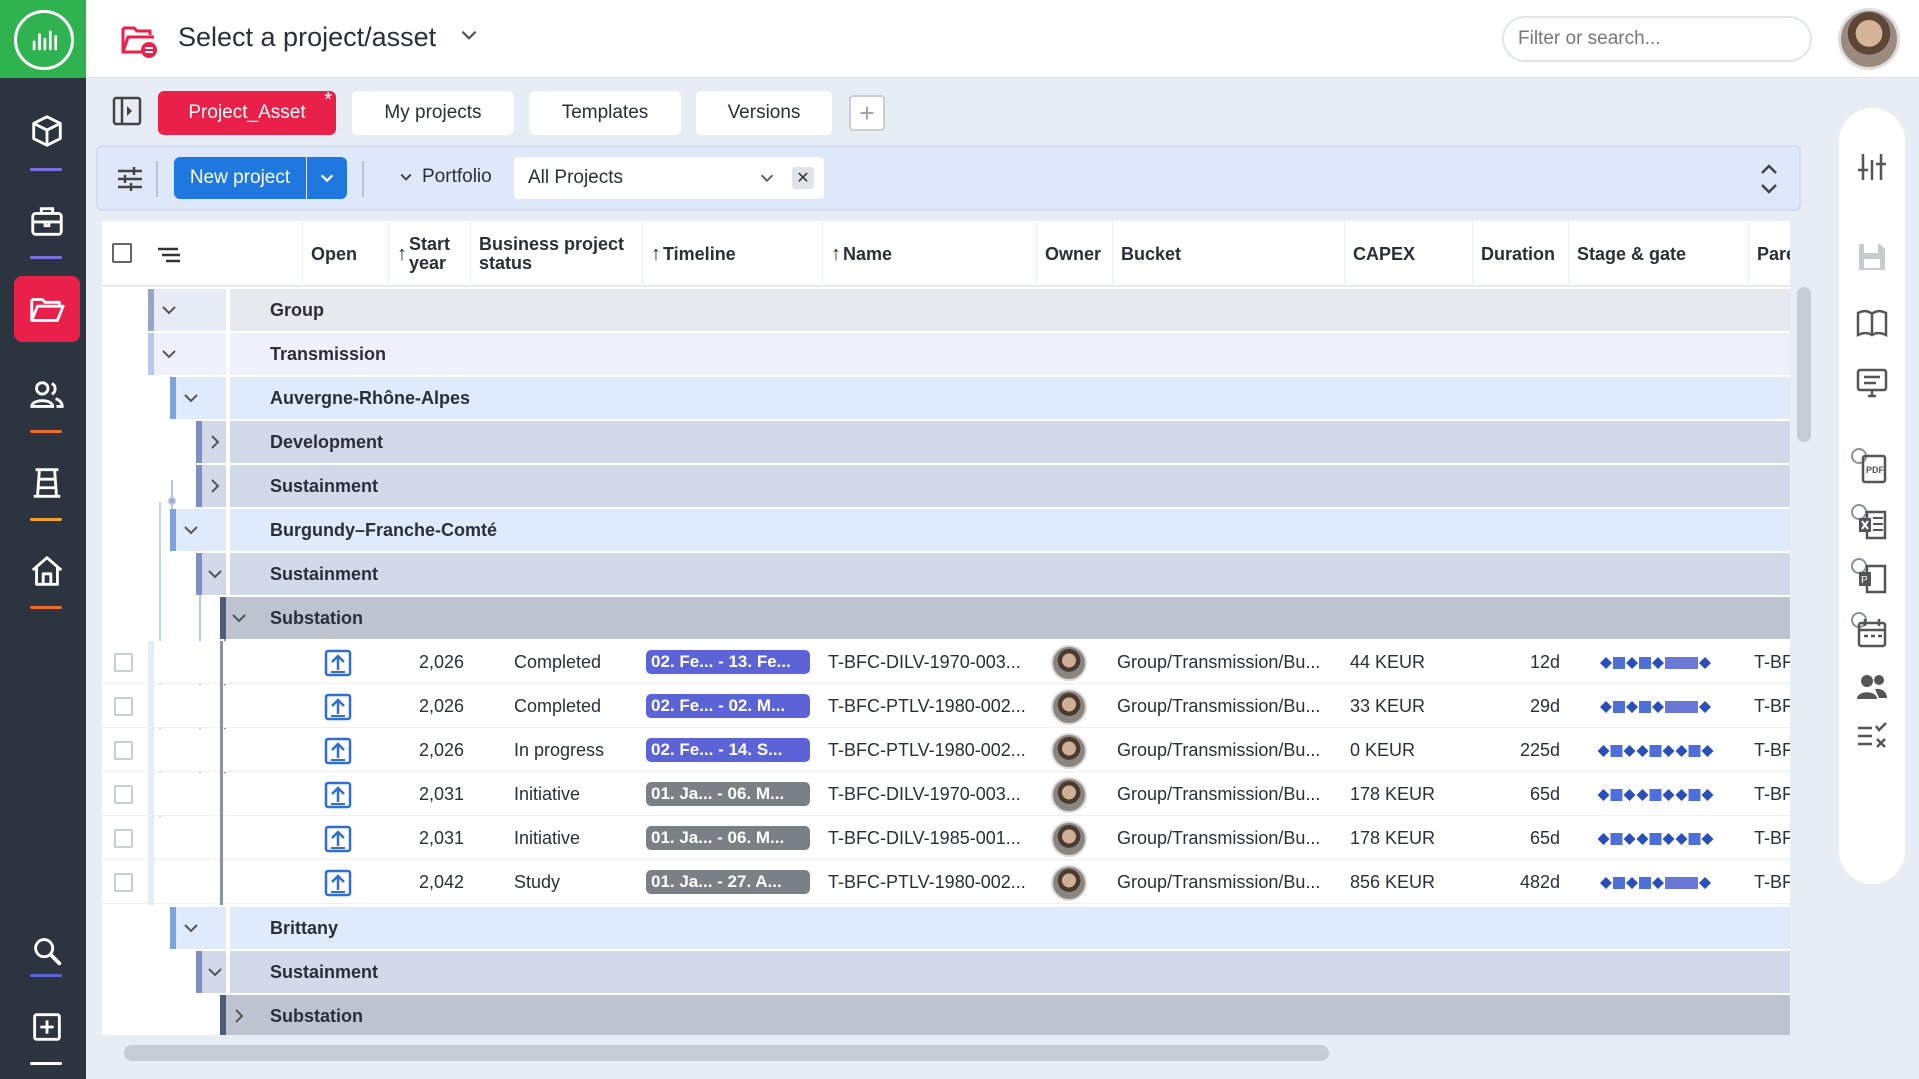 The width and height of the screenshot is (1919, 1079). I want to click on column-stage-gate: Stage & gate, so click(1658, 254).